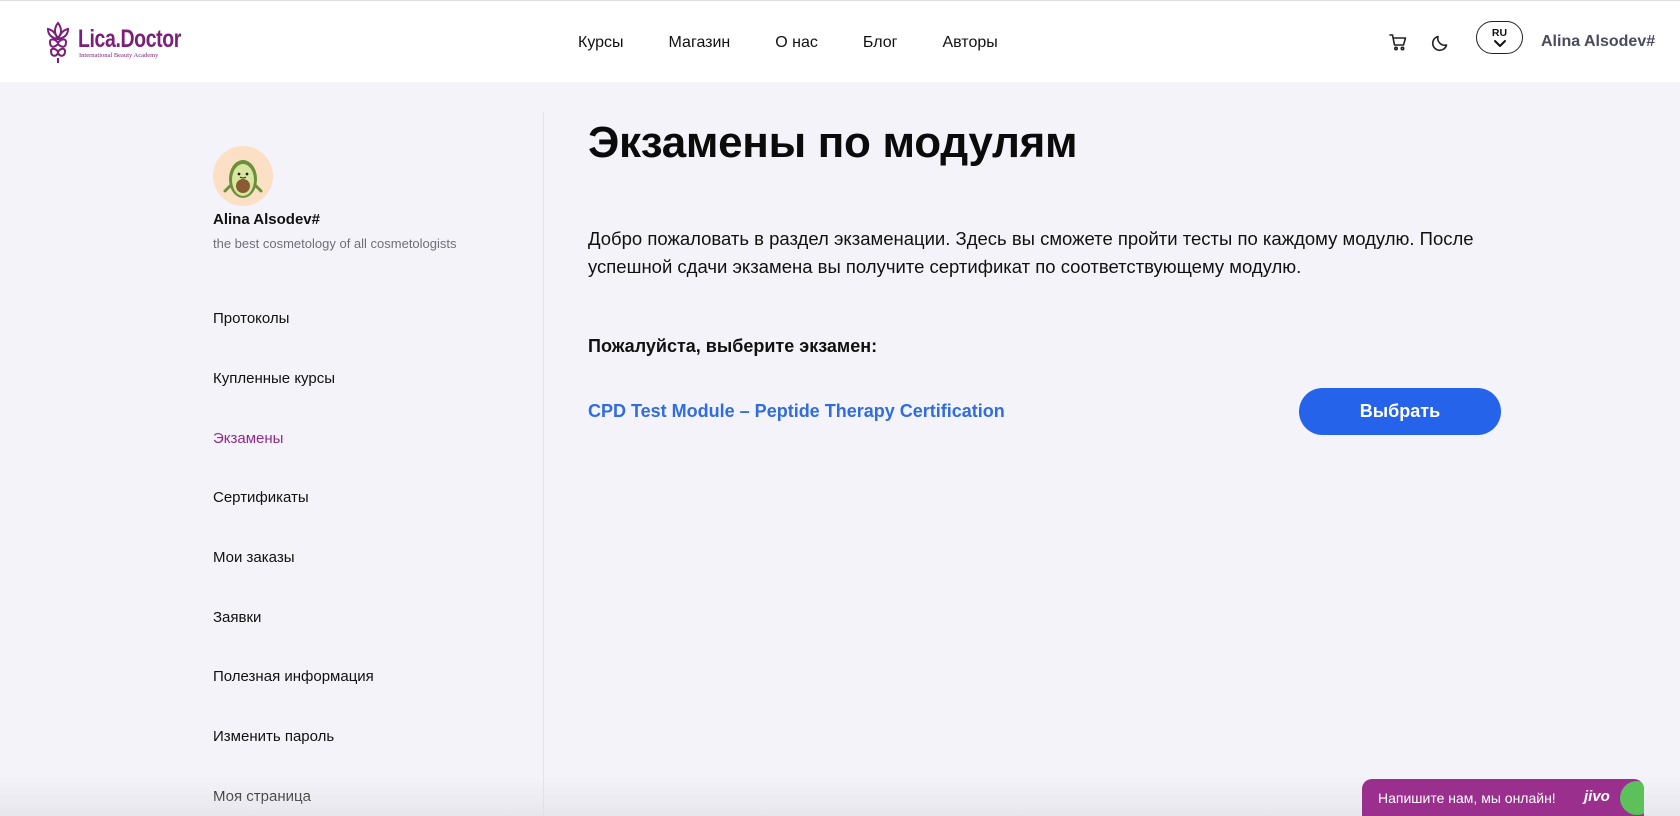 This screenshot has width=1680, height=816. What do you see at coordinates (833, 142) in the screenshot?
I see `page-title: Экзамены по модулям` at bounding box center [833, 142].